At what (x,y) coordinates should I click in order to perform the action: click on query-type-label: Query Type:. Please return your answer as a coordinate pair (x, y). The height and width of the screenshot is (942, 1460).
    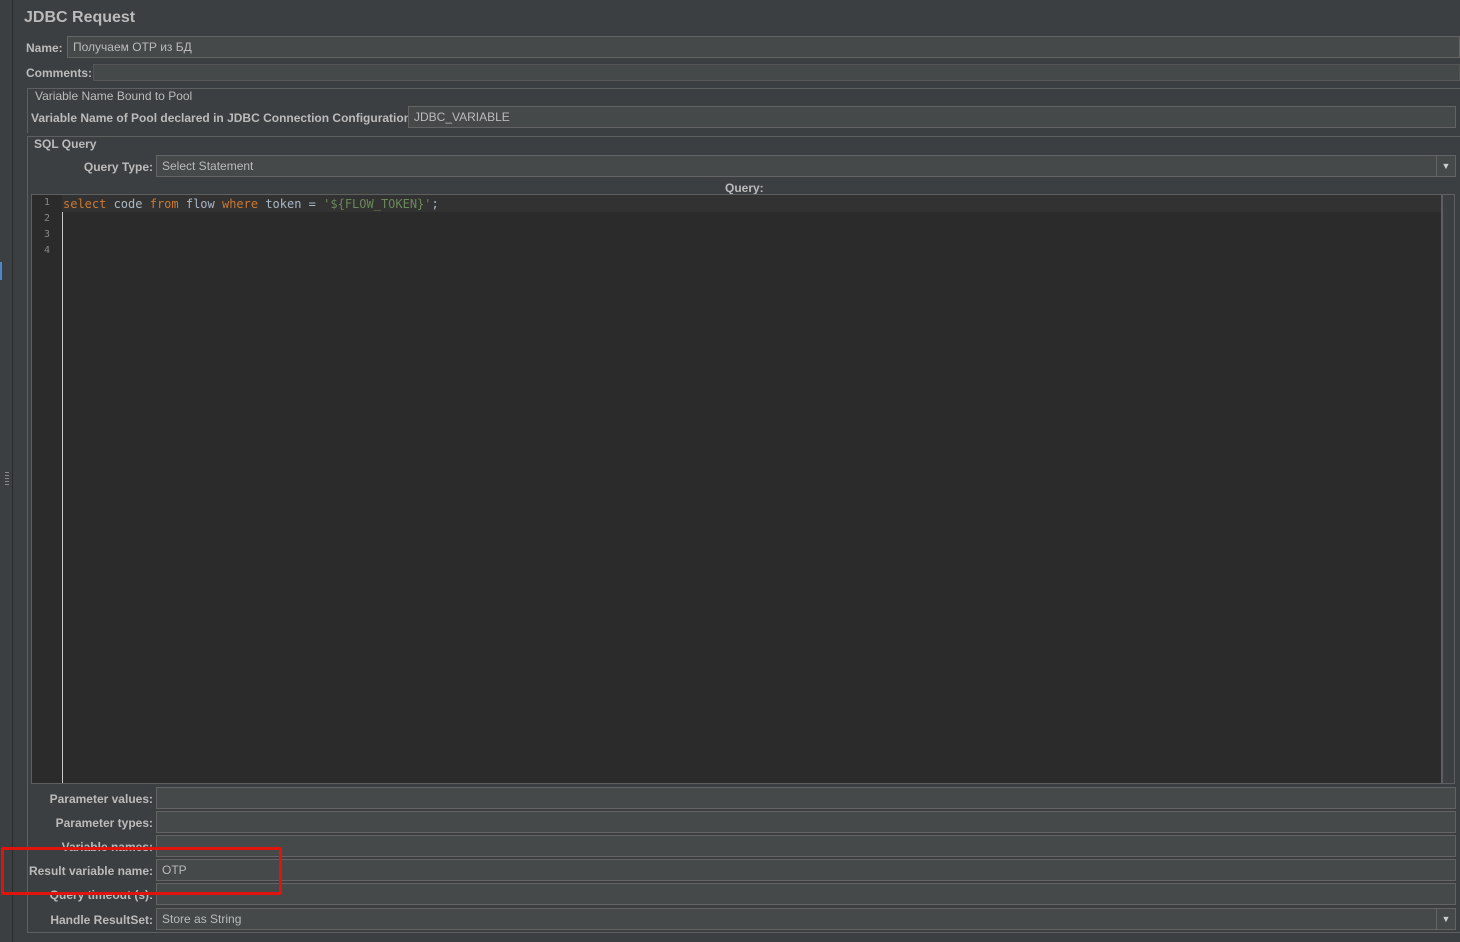
    Looking at the image, I should click on (118, 167).